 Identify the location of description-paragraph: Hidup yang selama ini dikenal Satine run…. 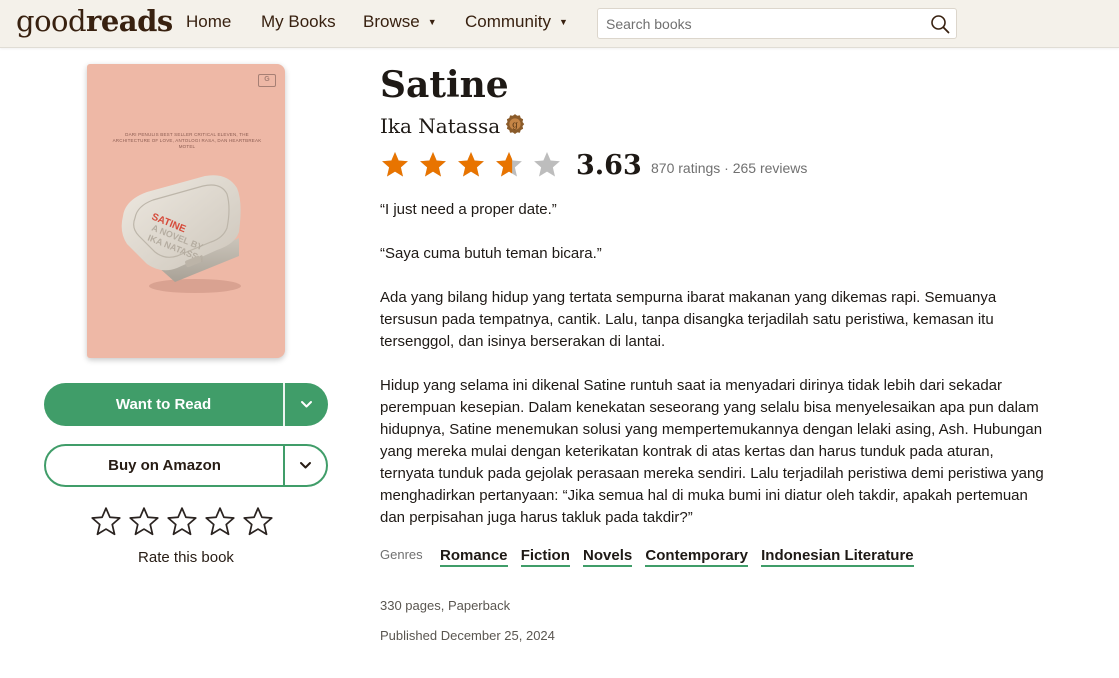
(712, 451).